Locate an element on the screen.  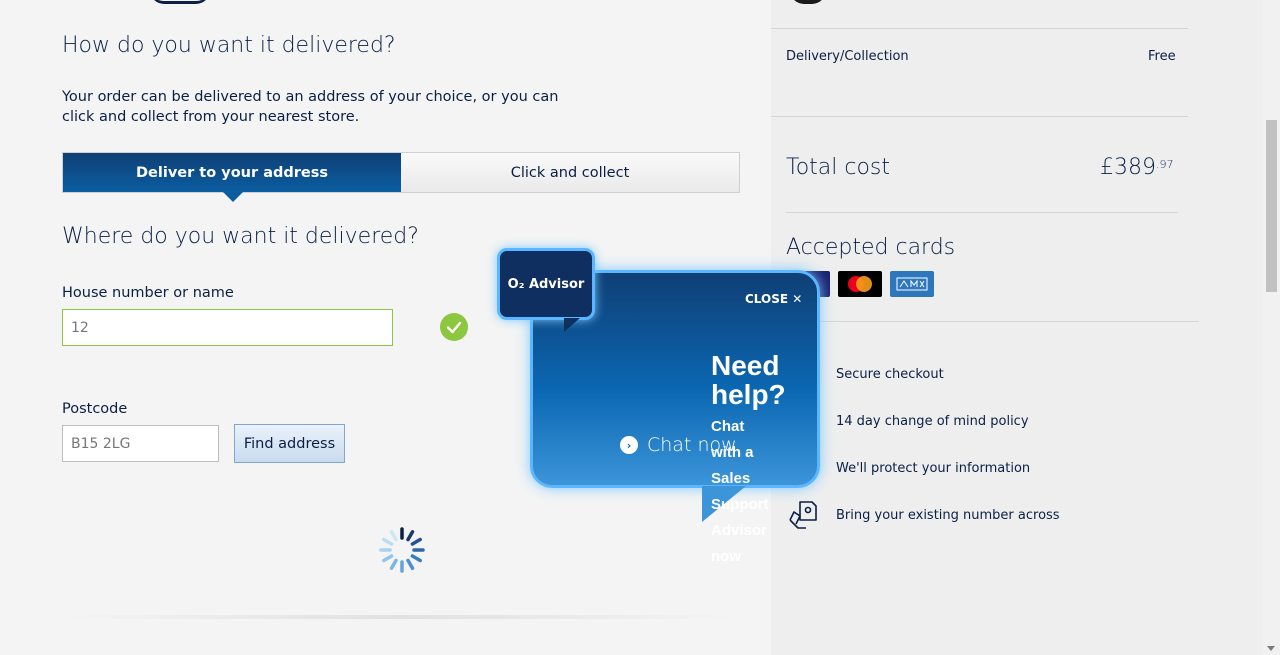
need-help-heading: Need help? is located at coordinates (748, 380).